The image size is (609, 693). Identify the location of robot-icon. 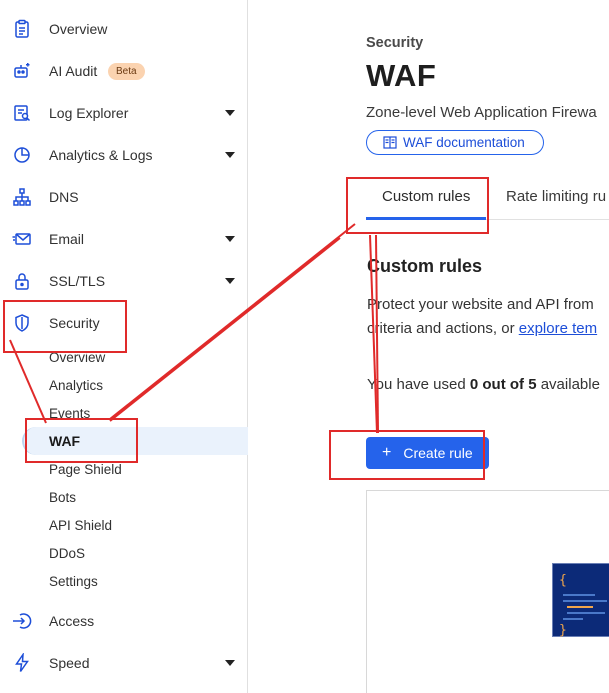
(22, 71).